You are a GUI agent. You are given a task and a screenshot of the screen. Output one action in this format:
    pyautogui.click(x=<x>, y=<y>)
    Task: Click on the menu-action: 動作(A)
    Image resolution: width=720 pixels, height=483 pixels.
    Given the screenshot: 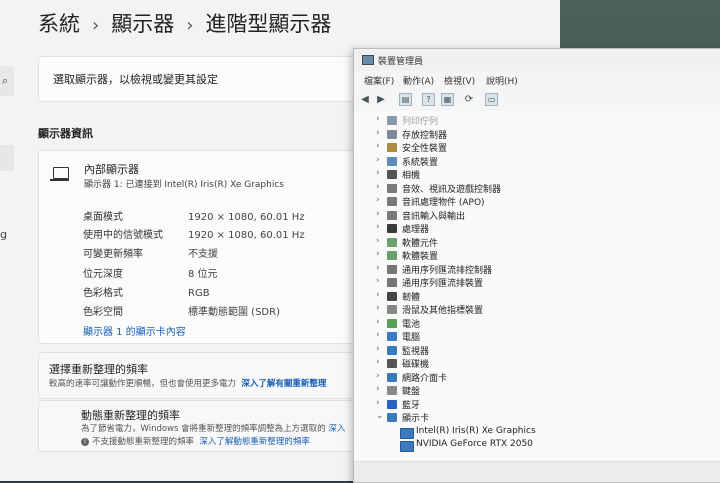 What is the action you would take?
    pyautogui.click(x=418, y=80)
    